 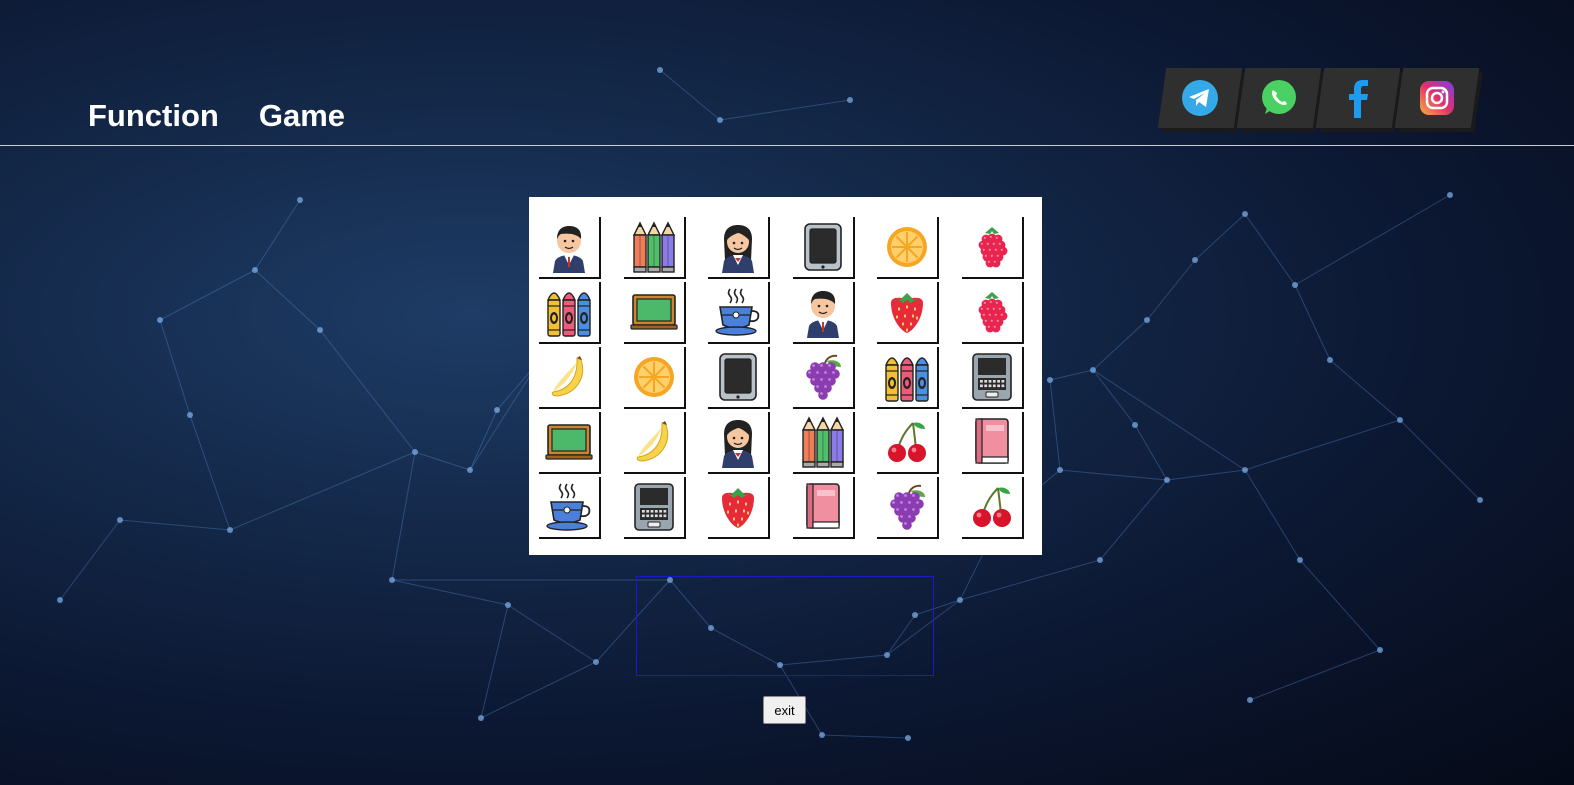 What do you see at coordinates (1200, 98) in the screenshot?
I see `telegram-link` at bounding box center [1200, 98].